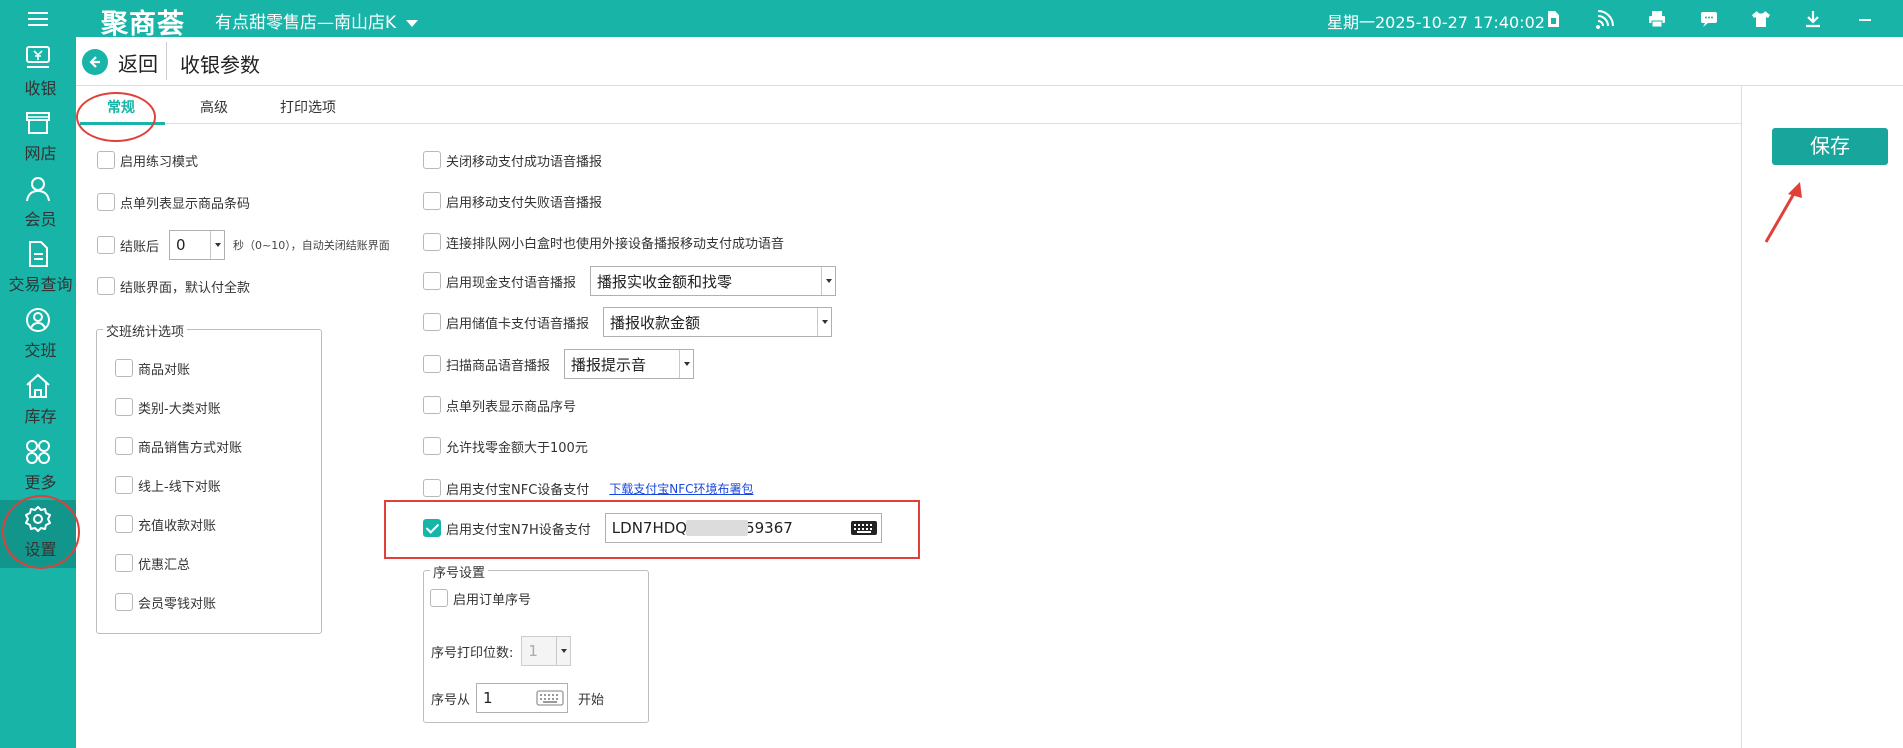 This screenshot has height=748, width=1903. What do you see at coordinates (38, 57) in the screenshot?
I see `cashier-icon` at bounding box center [38, 57].